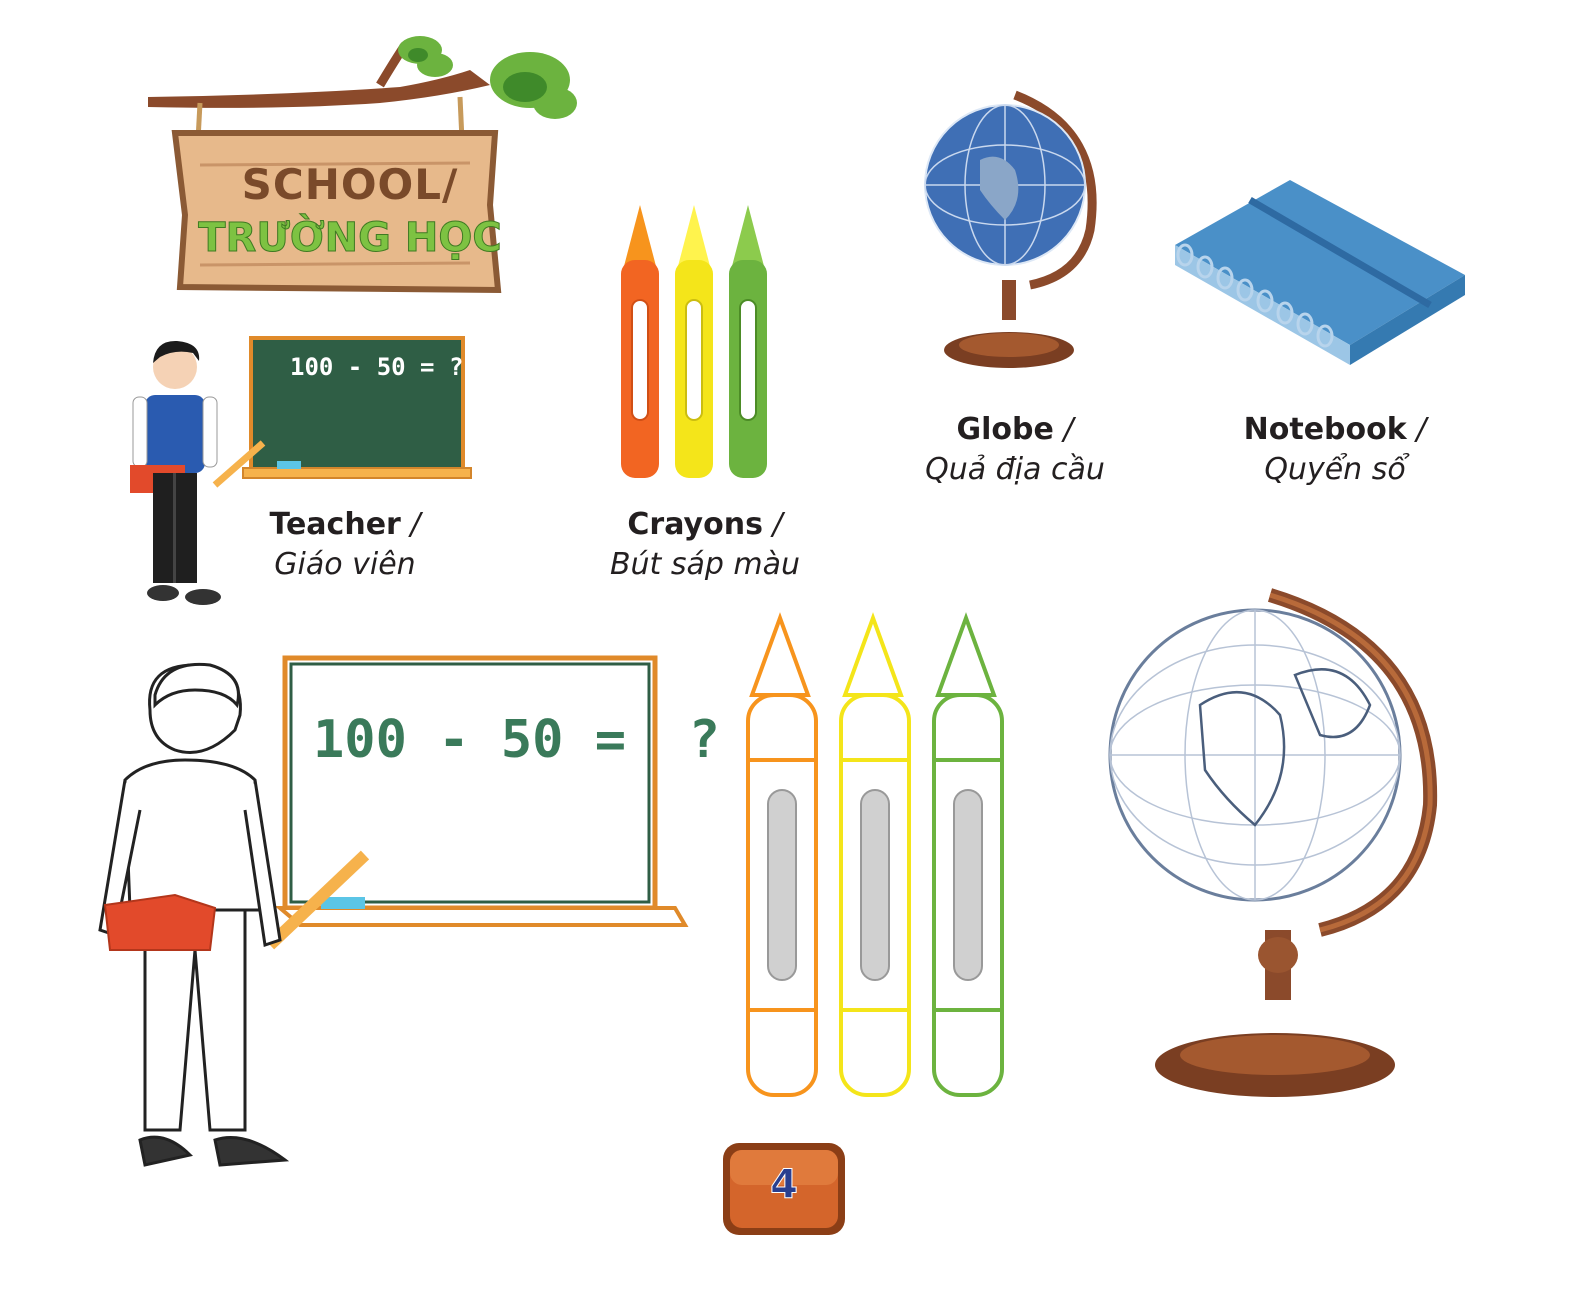 Image resolution: width=1595 pixels, height=1300 pixels. I want to click on label-teacher-vi: Giáo viên, so click(345, 564).